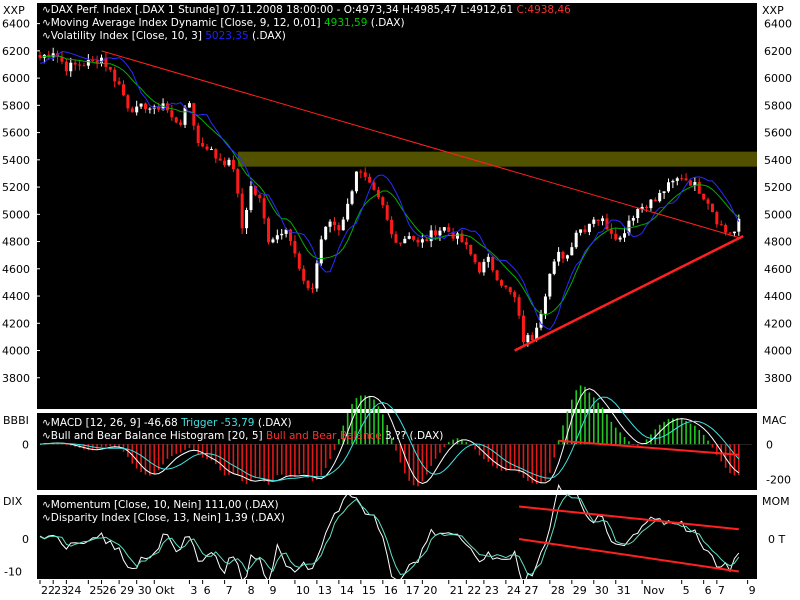  Describe the element at coordinates (497, 159) in the screenshot. I see `resistance-band` at that location.